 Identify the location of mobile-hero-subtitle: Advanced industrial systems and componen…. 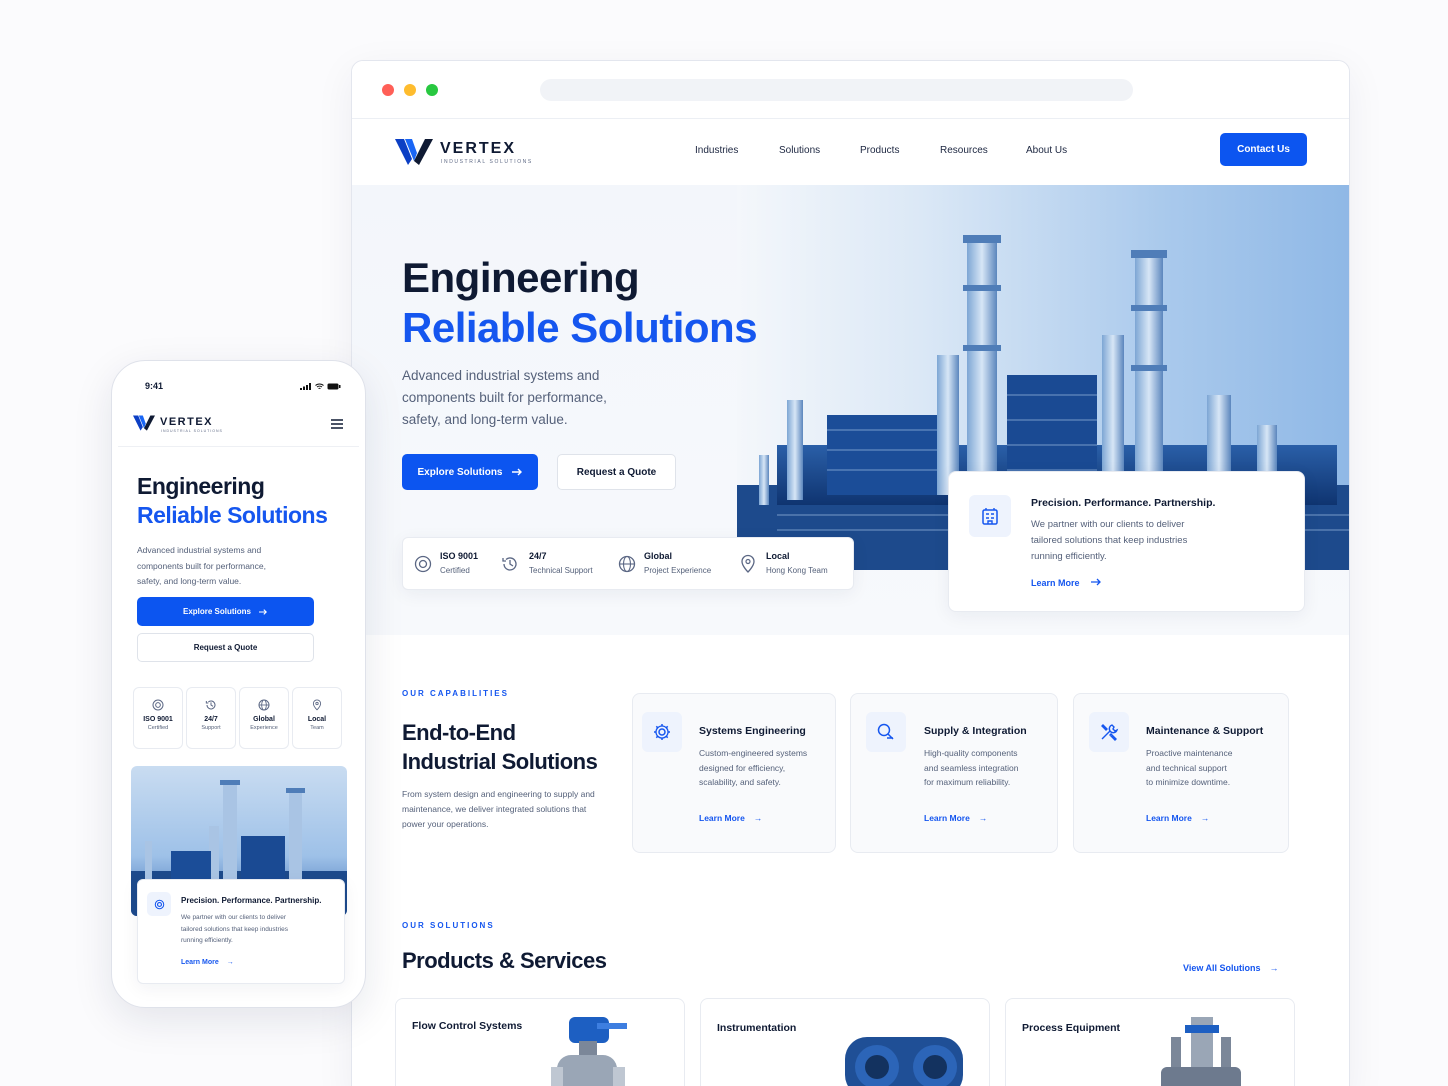
(201, 566).